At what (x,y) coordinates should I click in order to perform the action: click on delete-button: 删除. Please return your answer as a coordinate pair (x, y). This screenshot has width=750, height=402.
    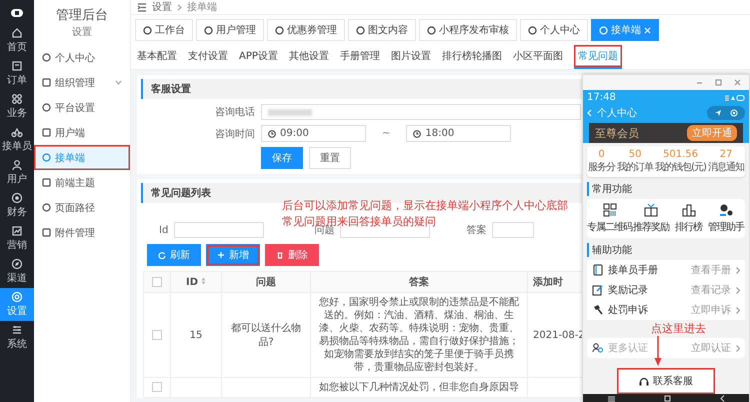
    Looking at the image, I should click on (292, 255).